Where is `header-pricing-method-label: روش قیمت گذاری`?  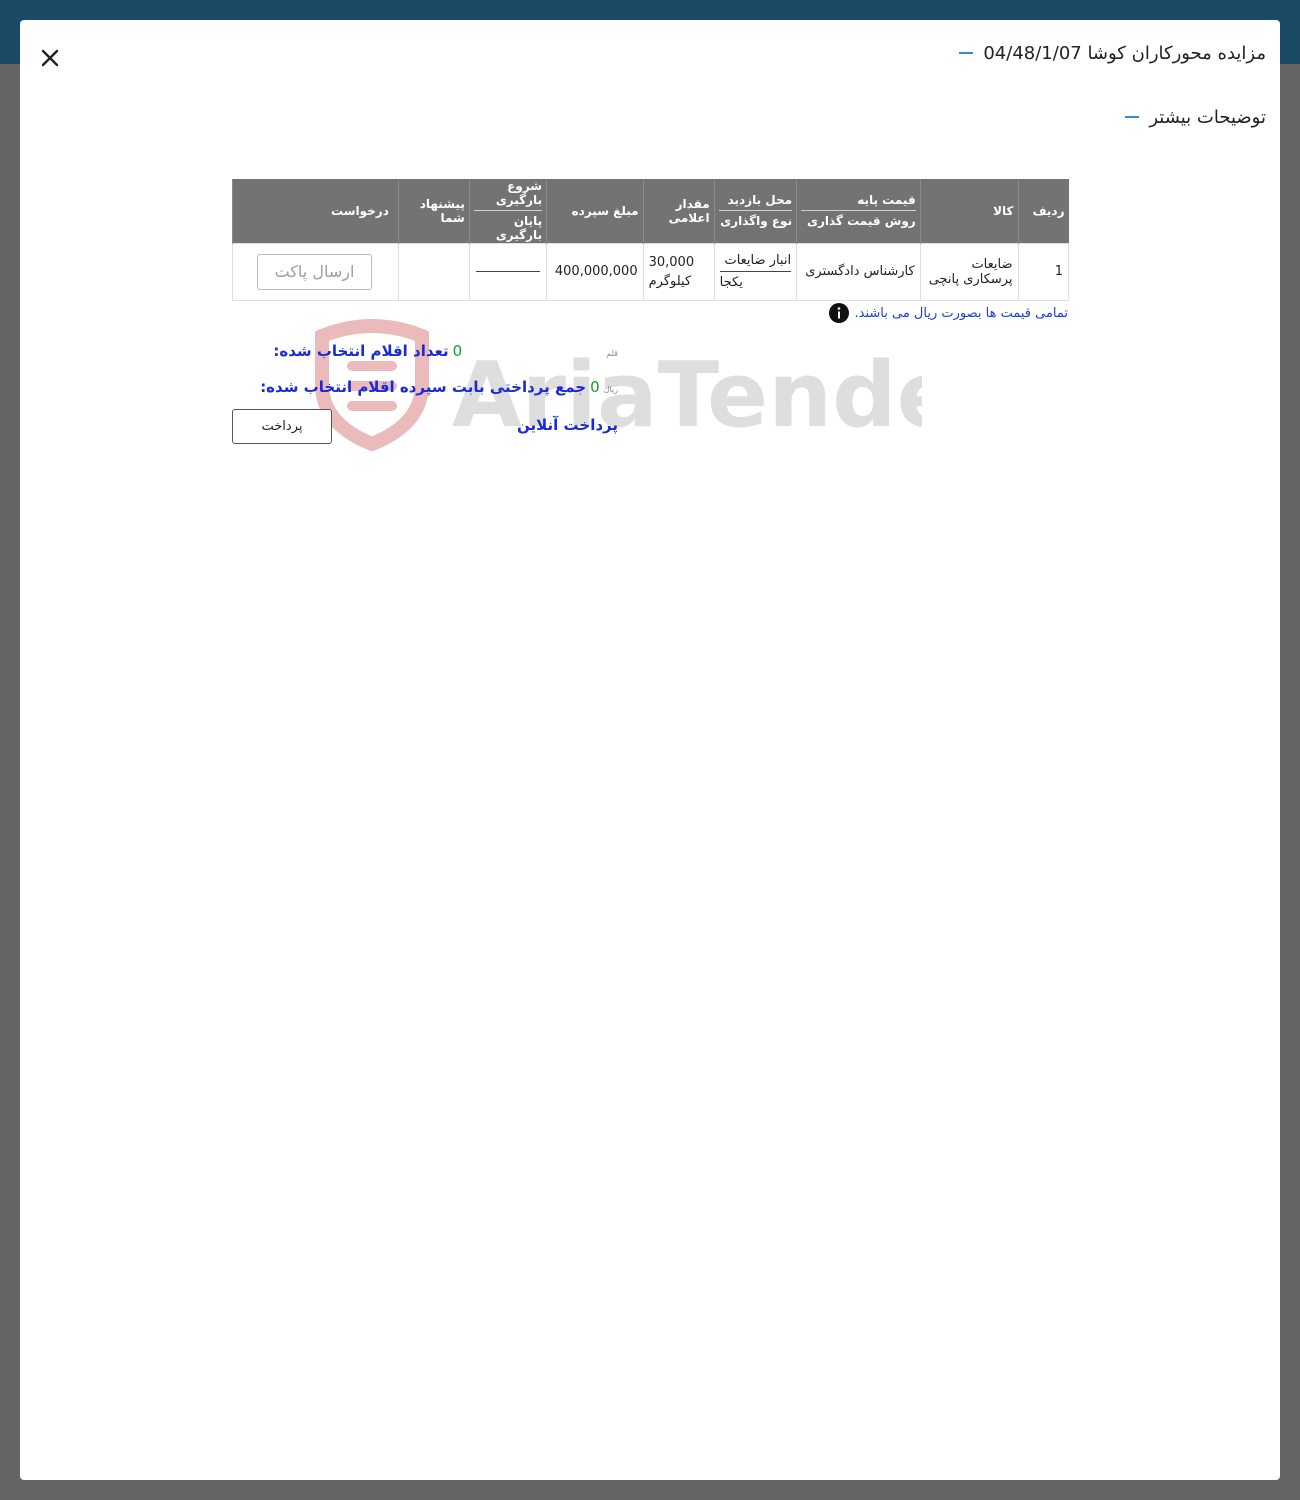 header-pricing-method-label: روش قیمت گذاری is located at coordinates (861, 221).